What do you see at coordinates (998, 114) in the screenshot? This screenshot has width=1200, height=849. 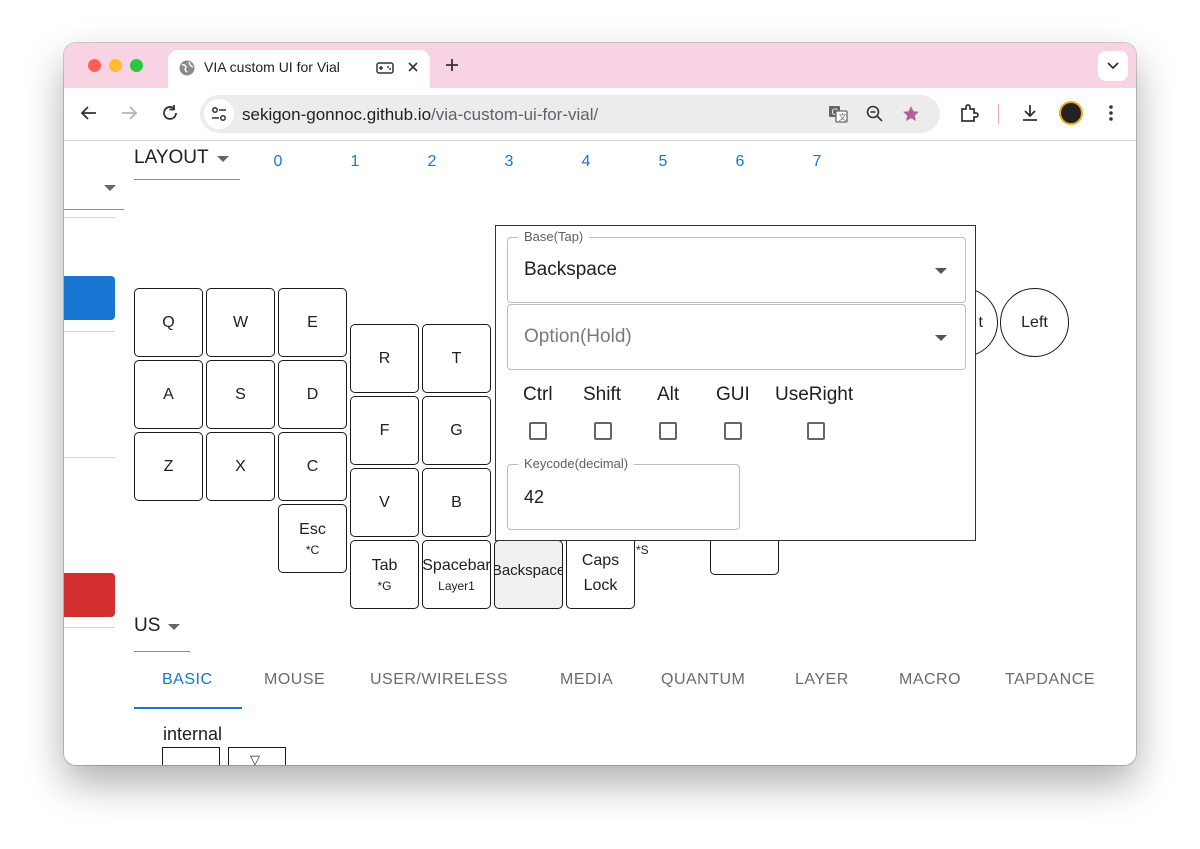 I see `toolbar-divider` at bounding box center [998, 114].